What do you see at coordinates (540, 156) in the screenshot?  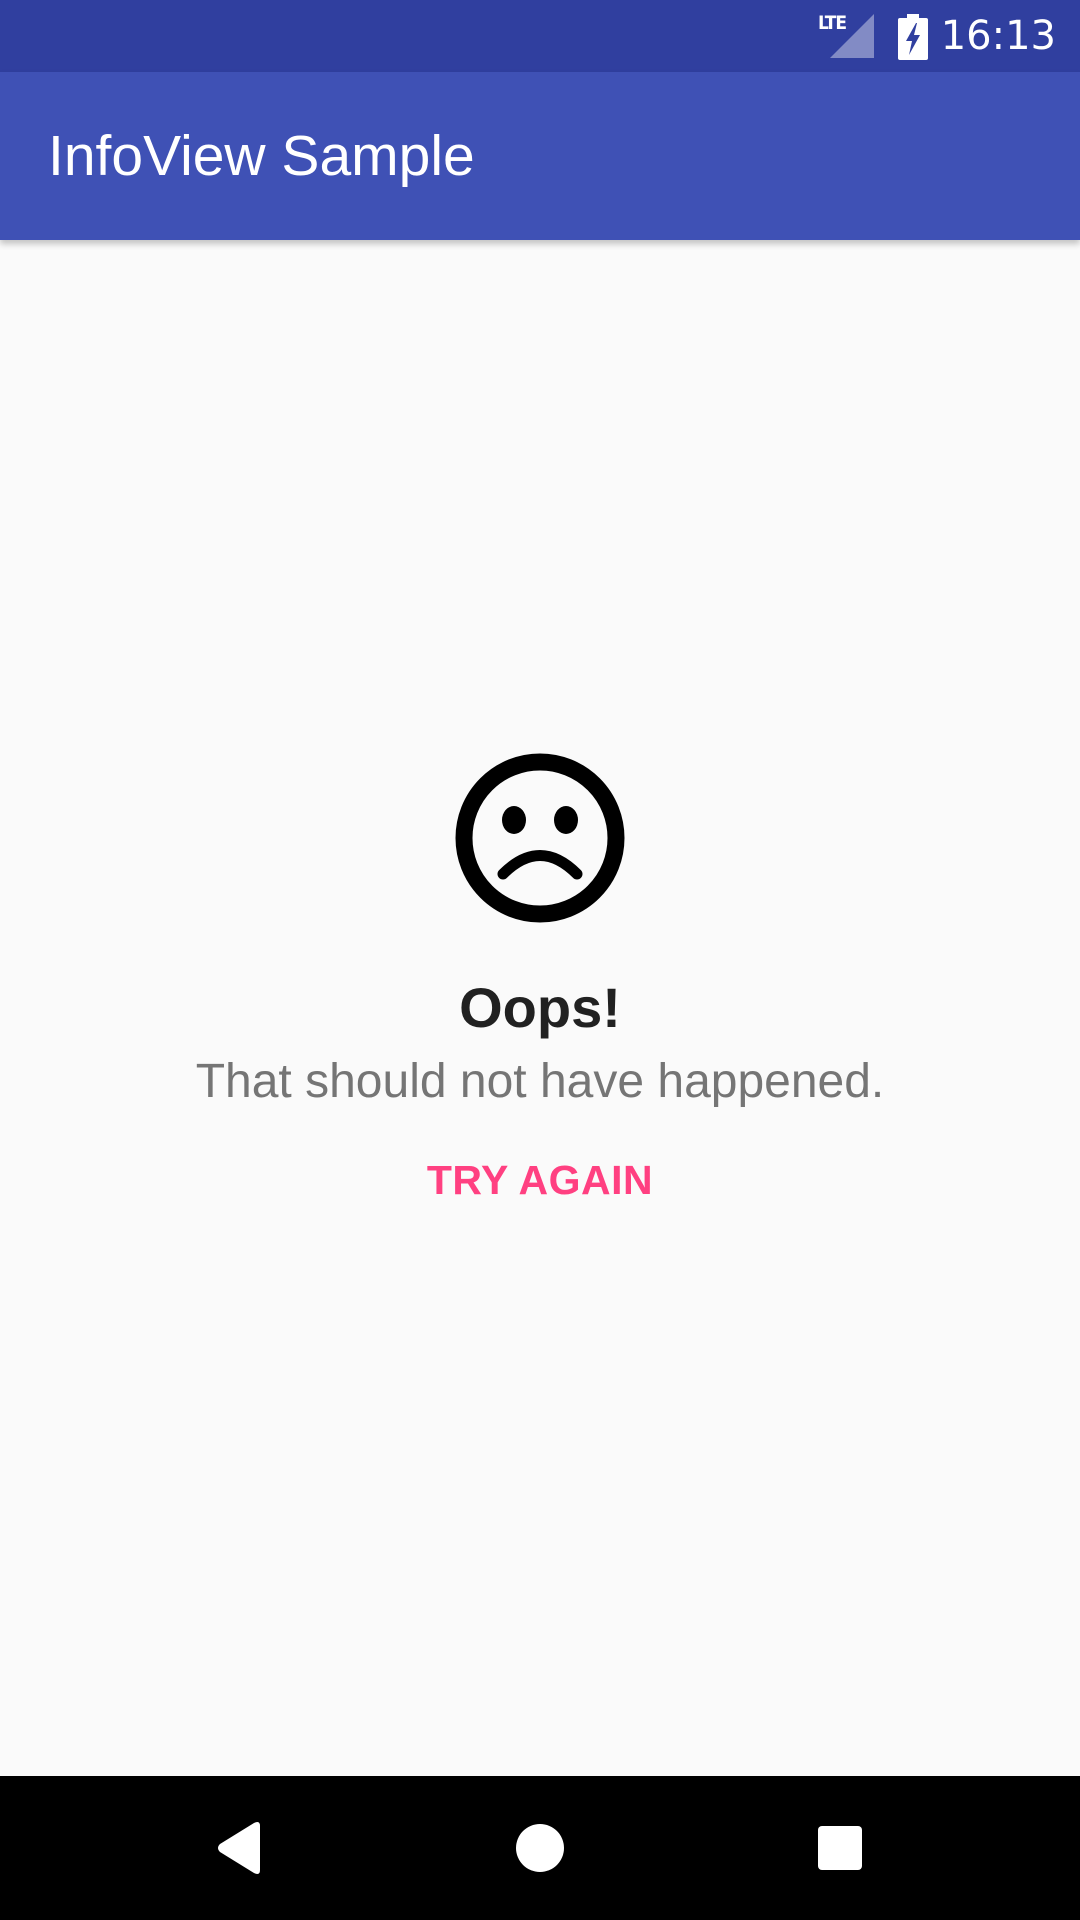 I see `app-bar: InfoView Sample` at bounding box center [540, 156].